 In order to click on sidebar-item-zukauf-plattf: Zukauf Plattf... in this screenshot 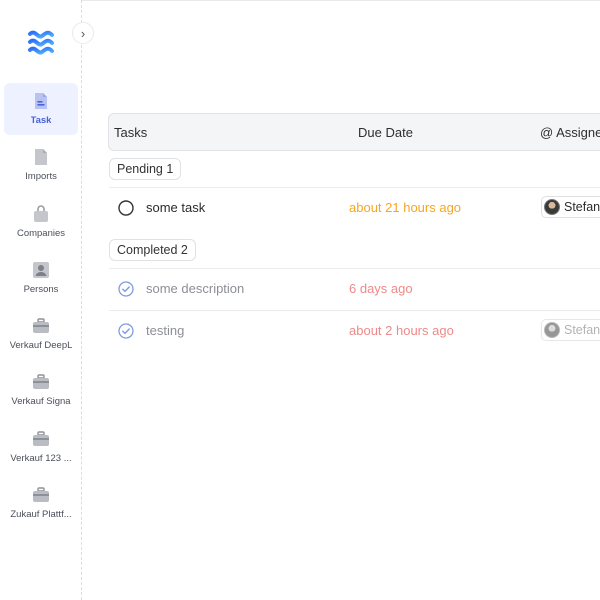, I will do `click(41, 503)`.